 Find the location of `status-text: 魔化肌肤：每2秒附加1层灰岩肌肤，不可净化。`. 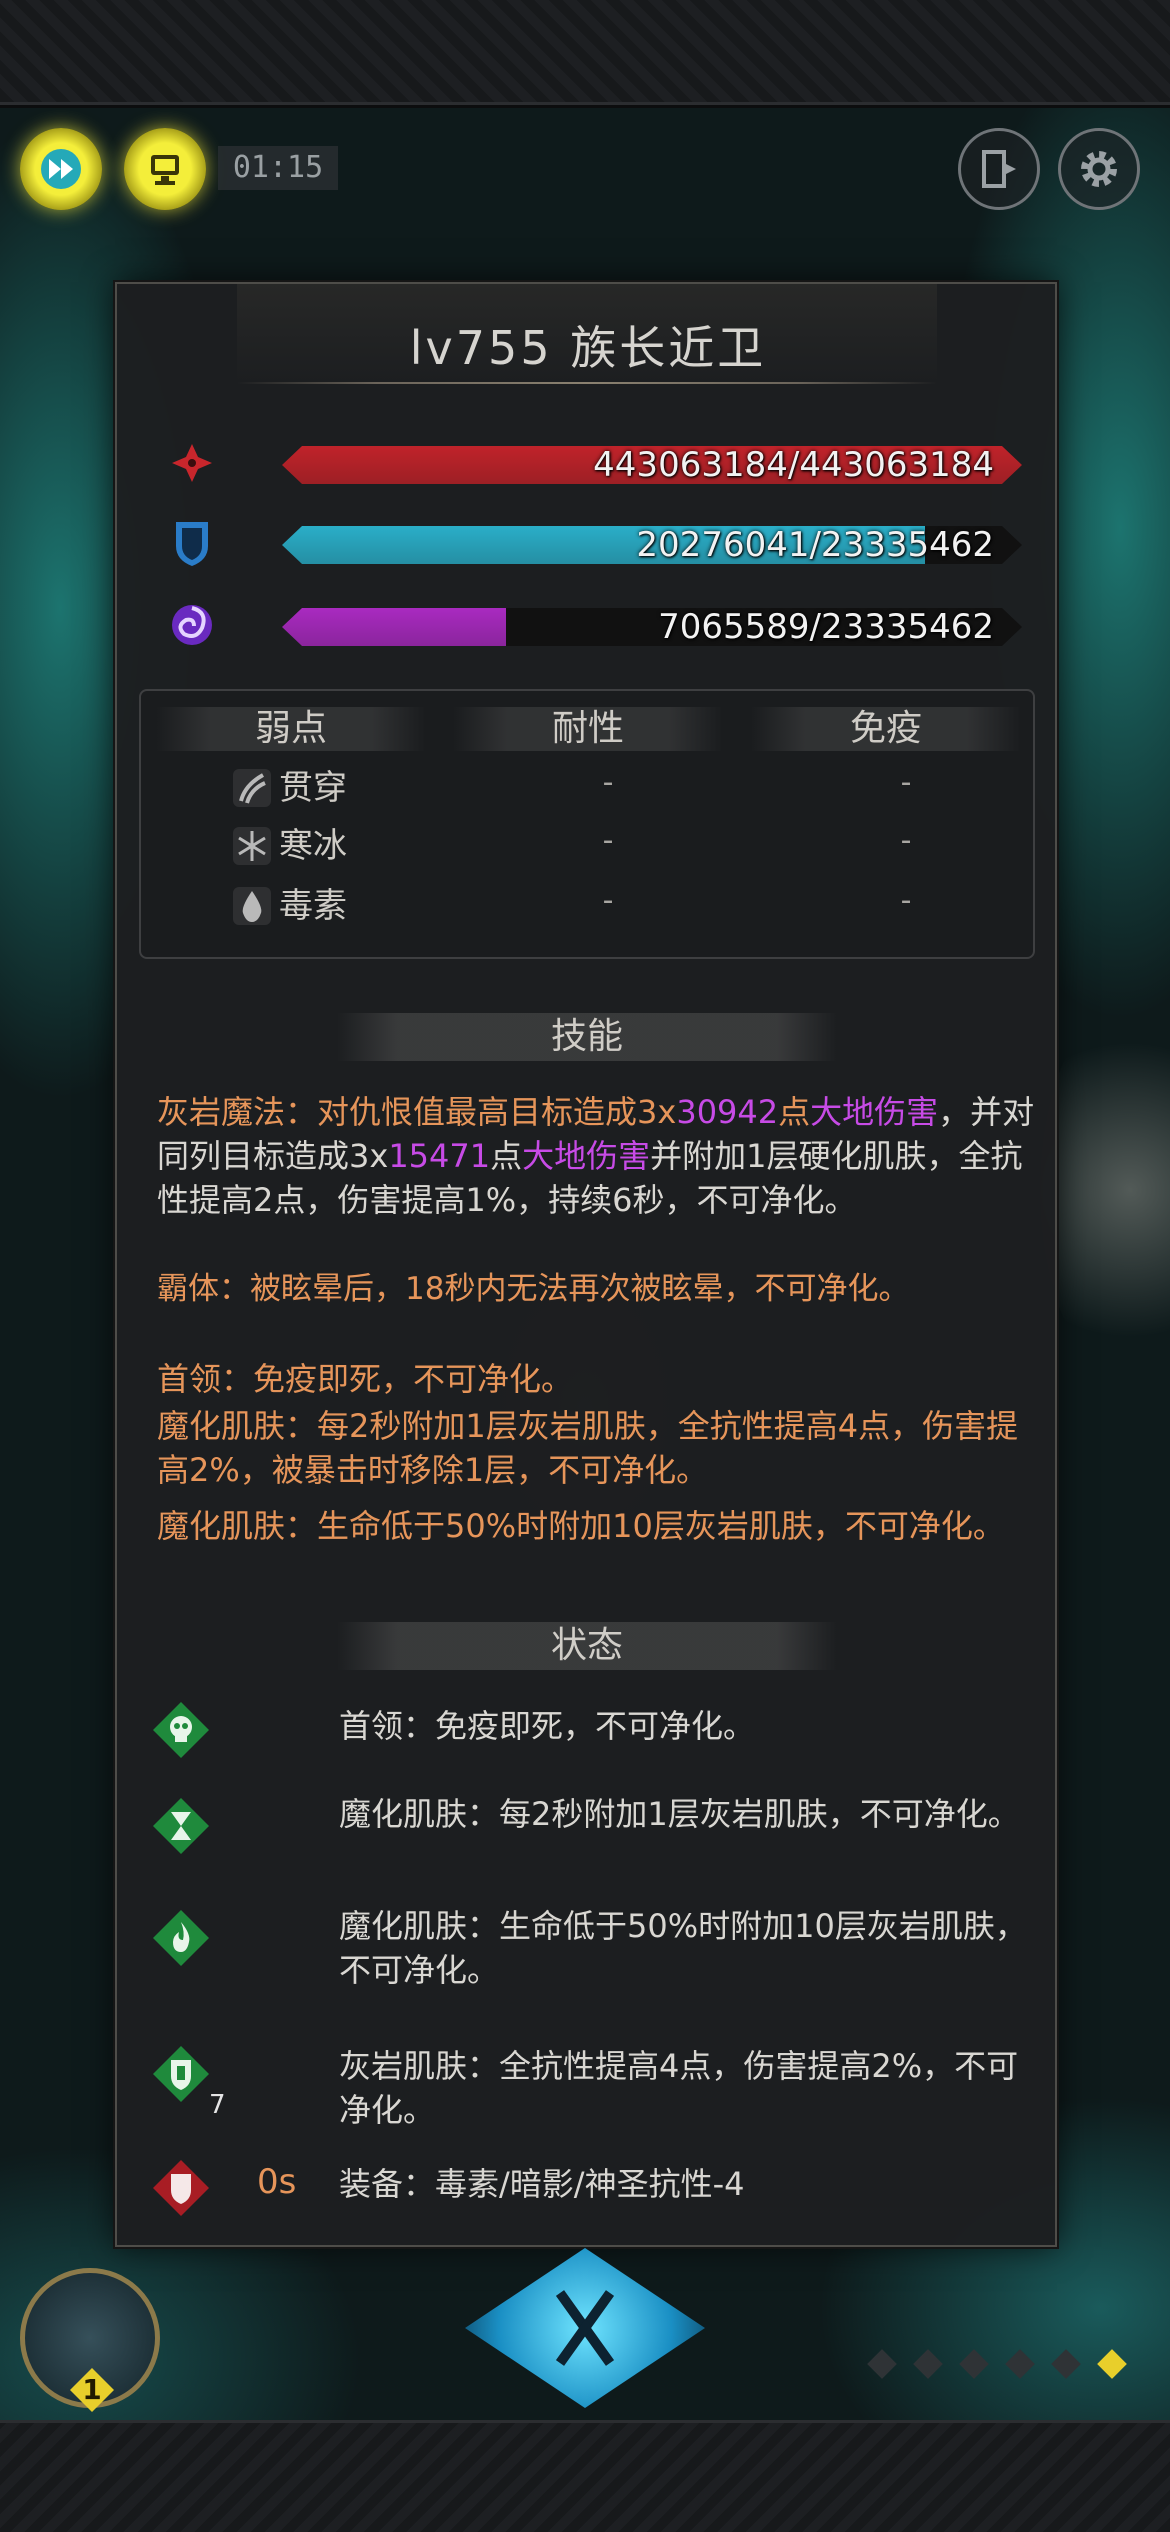

status-text: 魔化肌肤：每2秒附加1层灰岩肌肤，不可净化。 is located at coordinates (679, 1814).